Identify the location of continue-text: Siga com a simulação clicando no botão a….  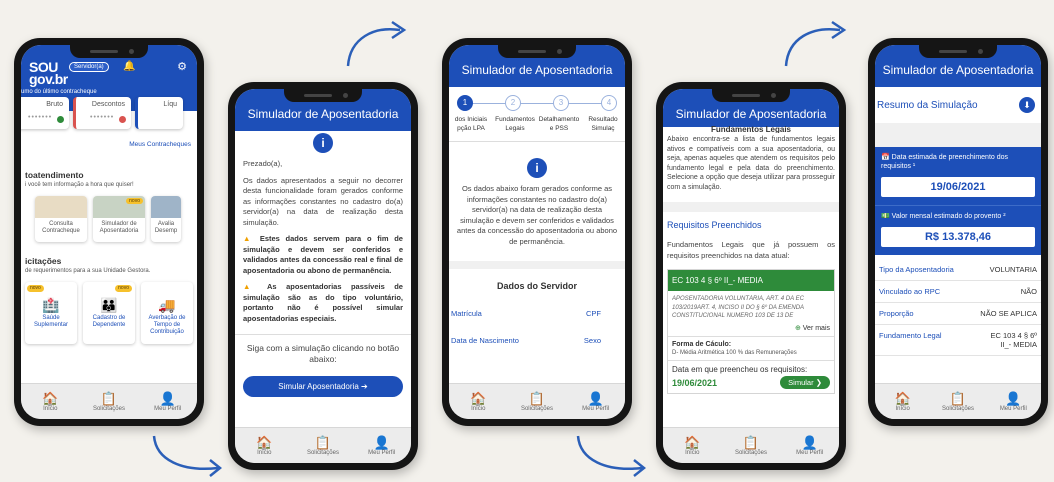
(323, 353).